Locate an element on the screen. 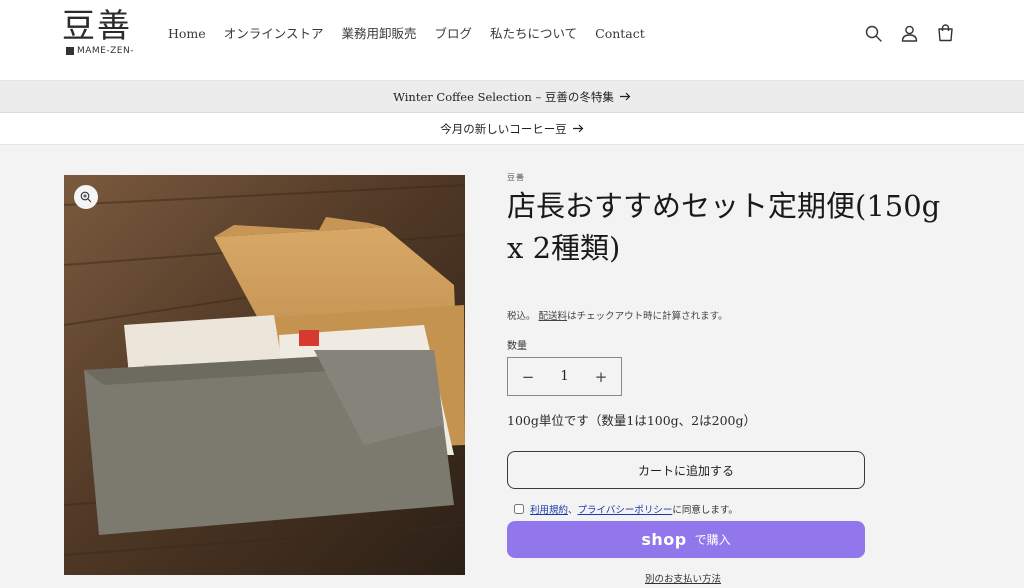 The image size is (1024, 588). add-to-cart-button: カートに追加する is located at coordinates (686, 470).